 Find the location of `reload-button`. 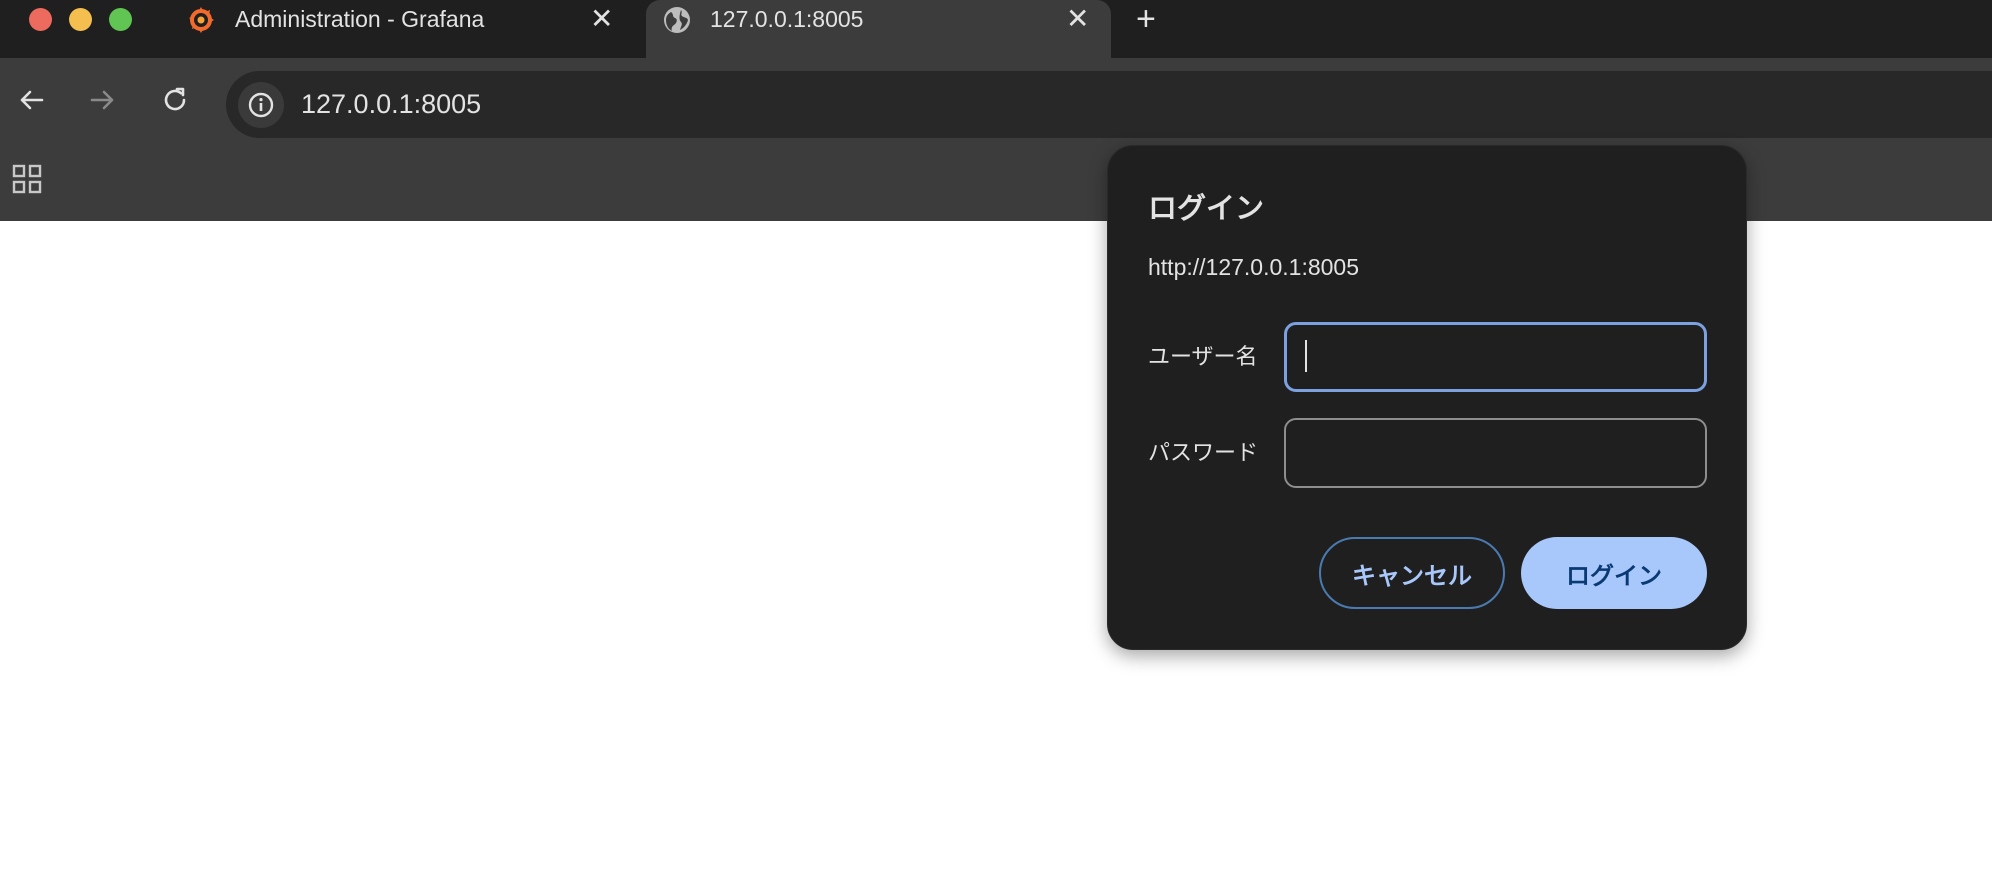

reload-button is located at coordinates (175, 100).